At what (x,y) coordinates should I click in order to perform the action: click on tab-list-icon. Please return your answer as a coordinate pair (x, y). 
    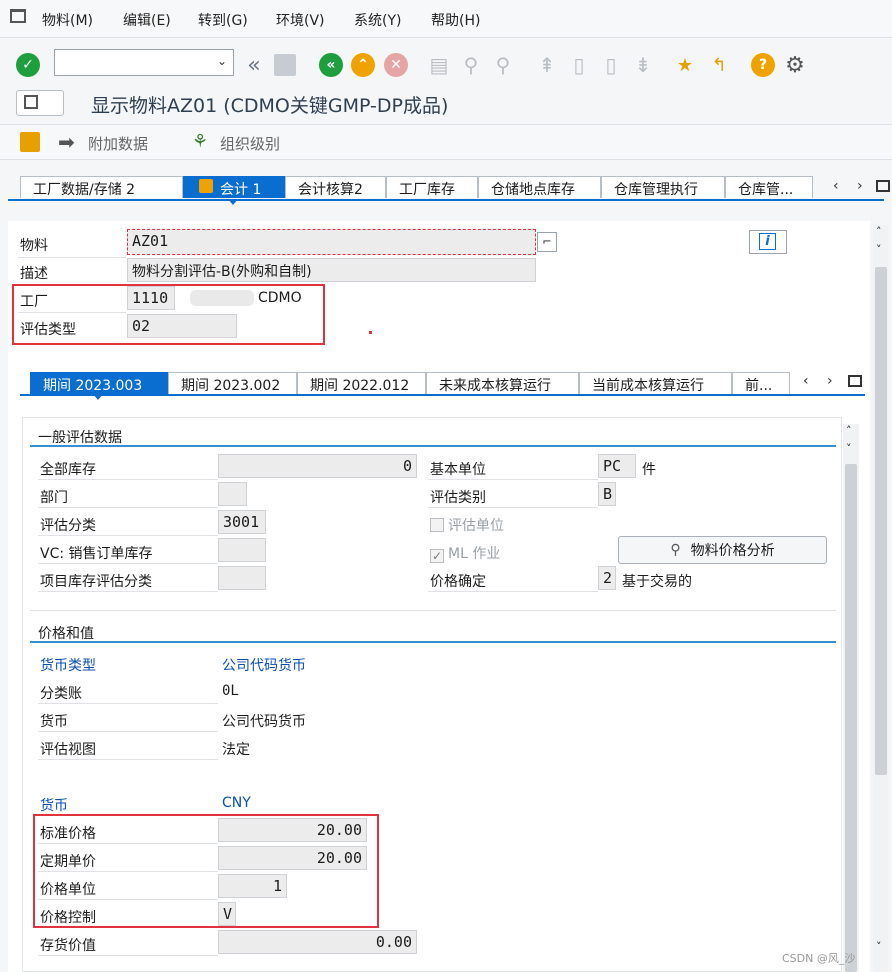
    Looking at the image, I should click on (883, 186).